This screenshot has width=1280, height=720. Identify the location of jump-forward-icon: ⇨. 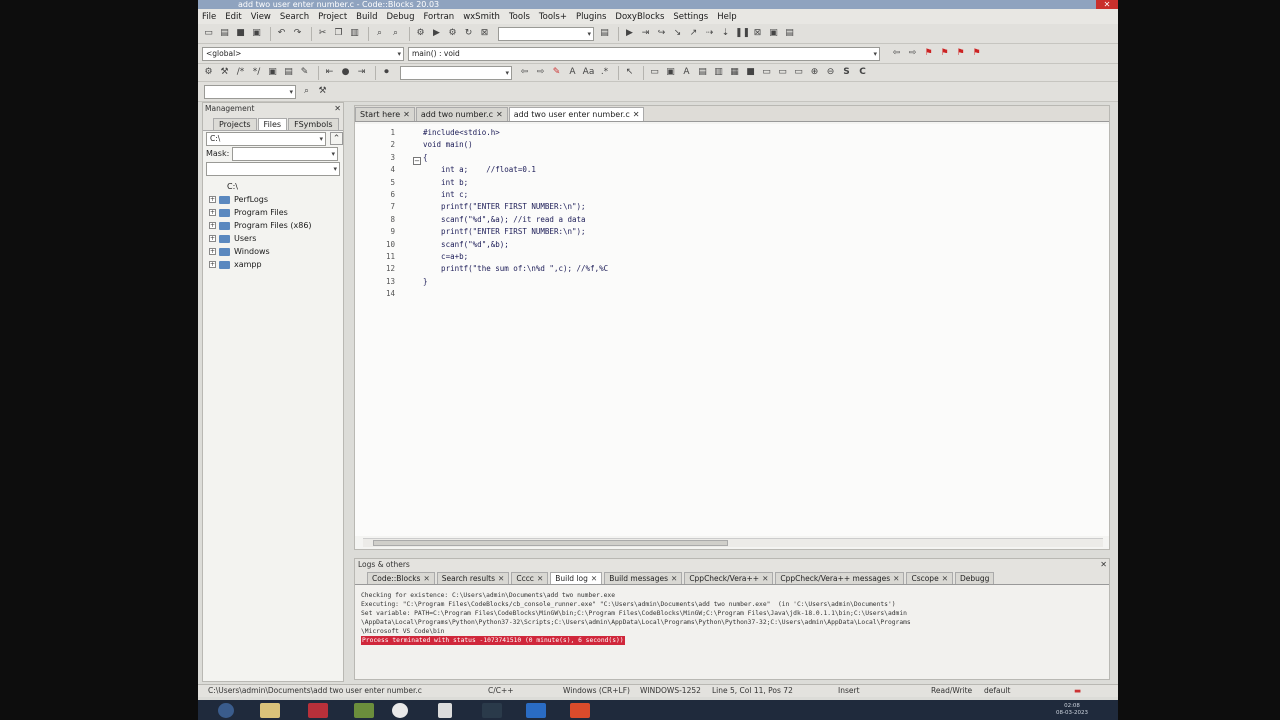
(912, 53).